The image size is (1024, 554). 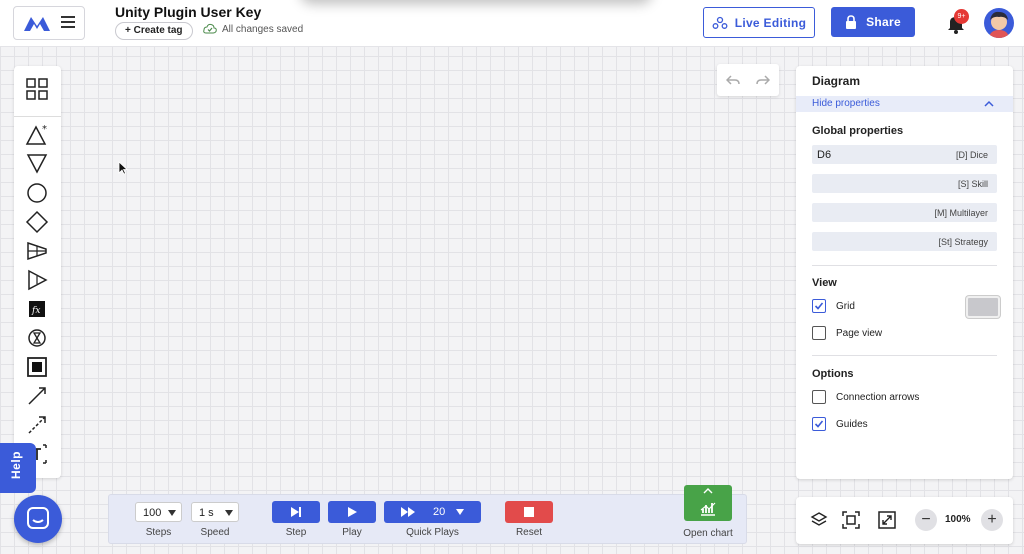 I want to click on users-icon, so click(x=720, y=22).